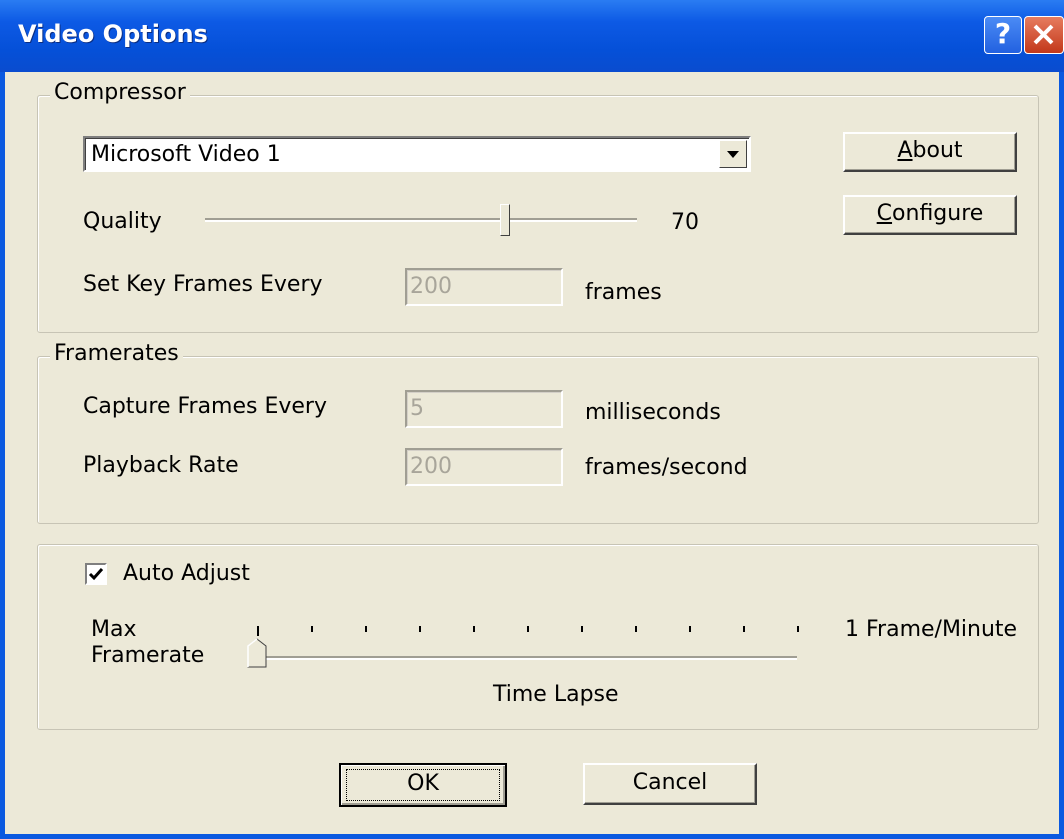 The height and width of the screenshot is (839, 1064). I want to click on keyframes-unit: frames, so click(623, 292).